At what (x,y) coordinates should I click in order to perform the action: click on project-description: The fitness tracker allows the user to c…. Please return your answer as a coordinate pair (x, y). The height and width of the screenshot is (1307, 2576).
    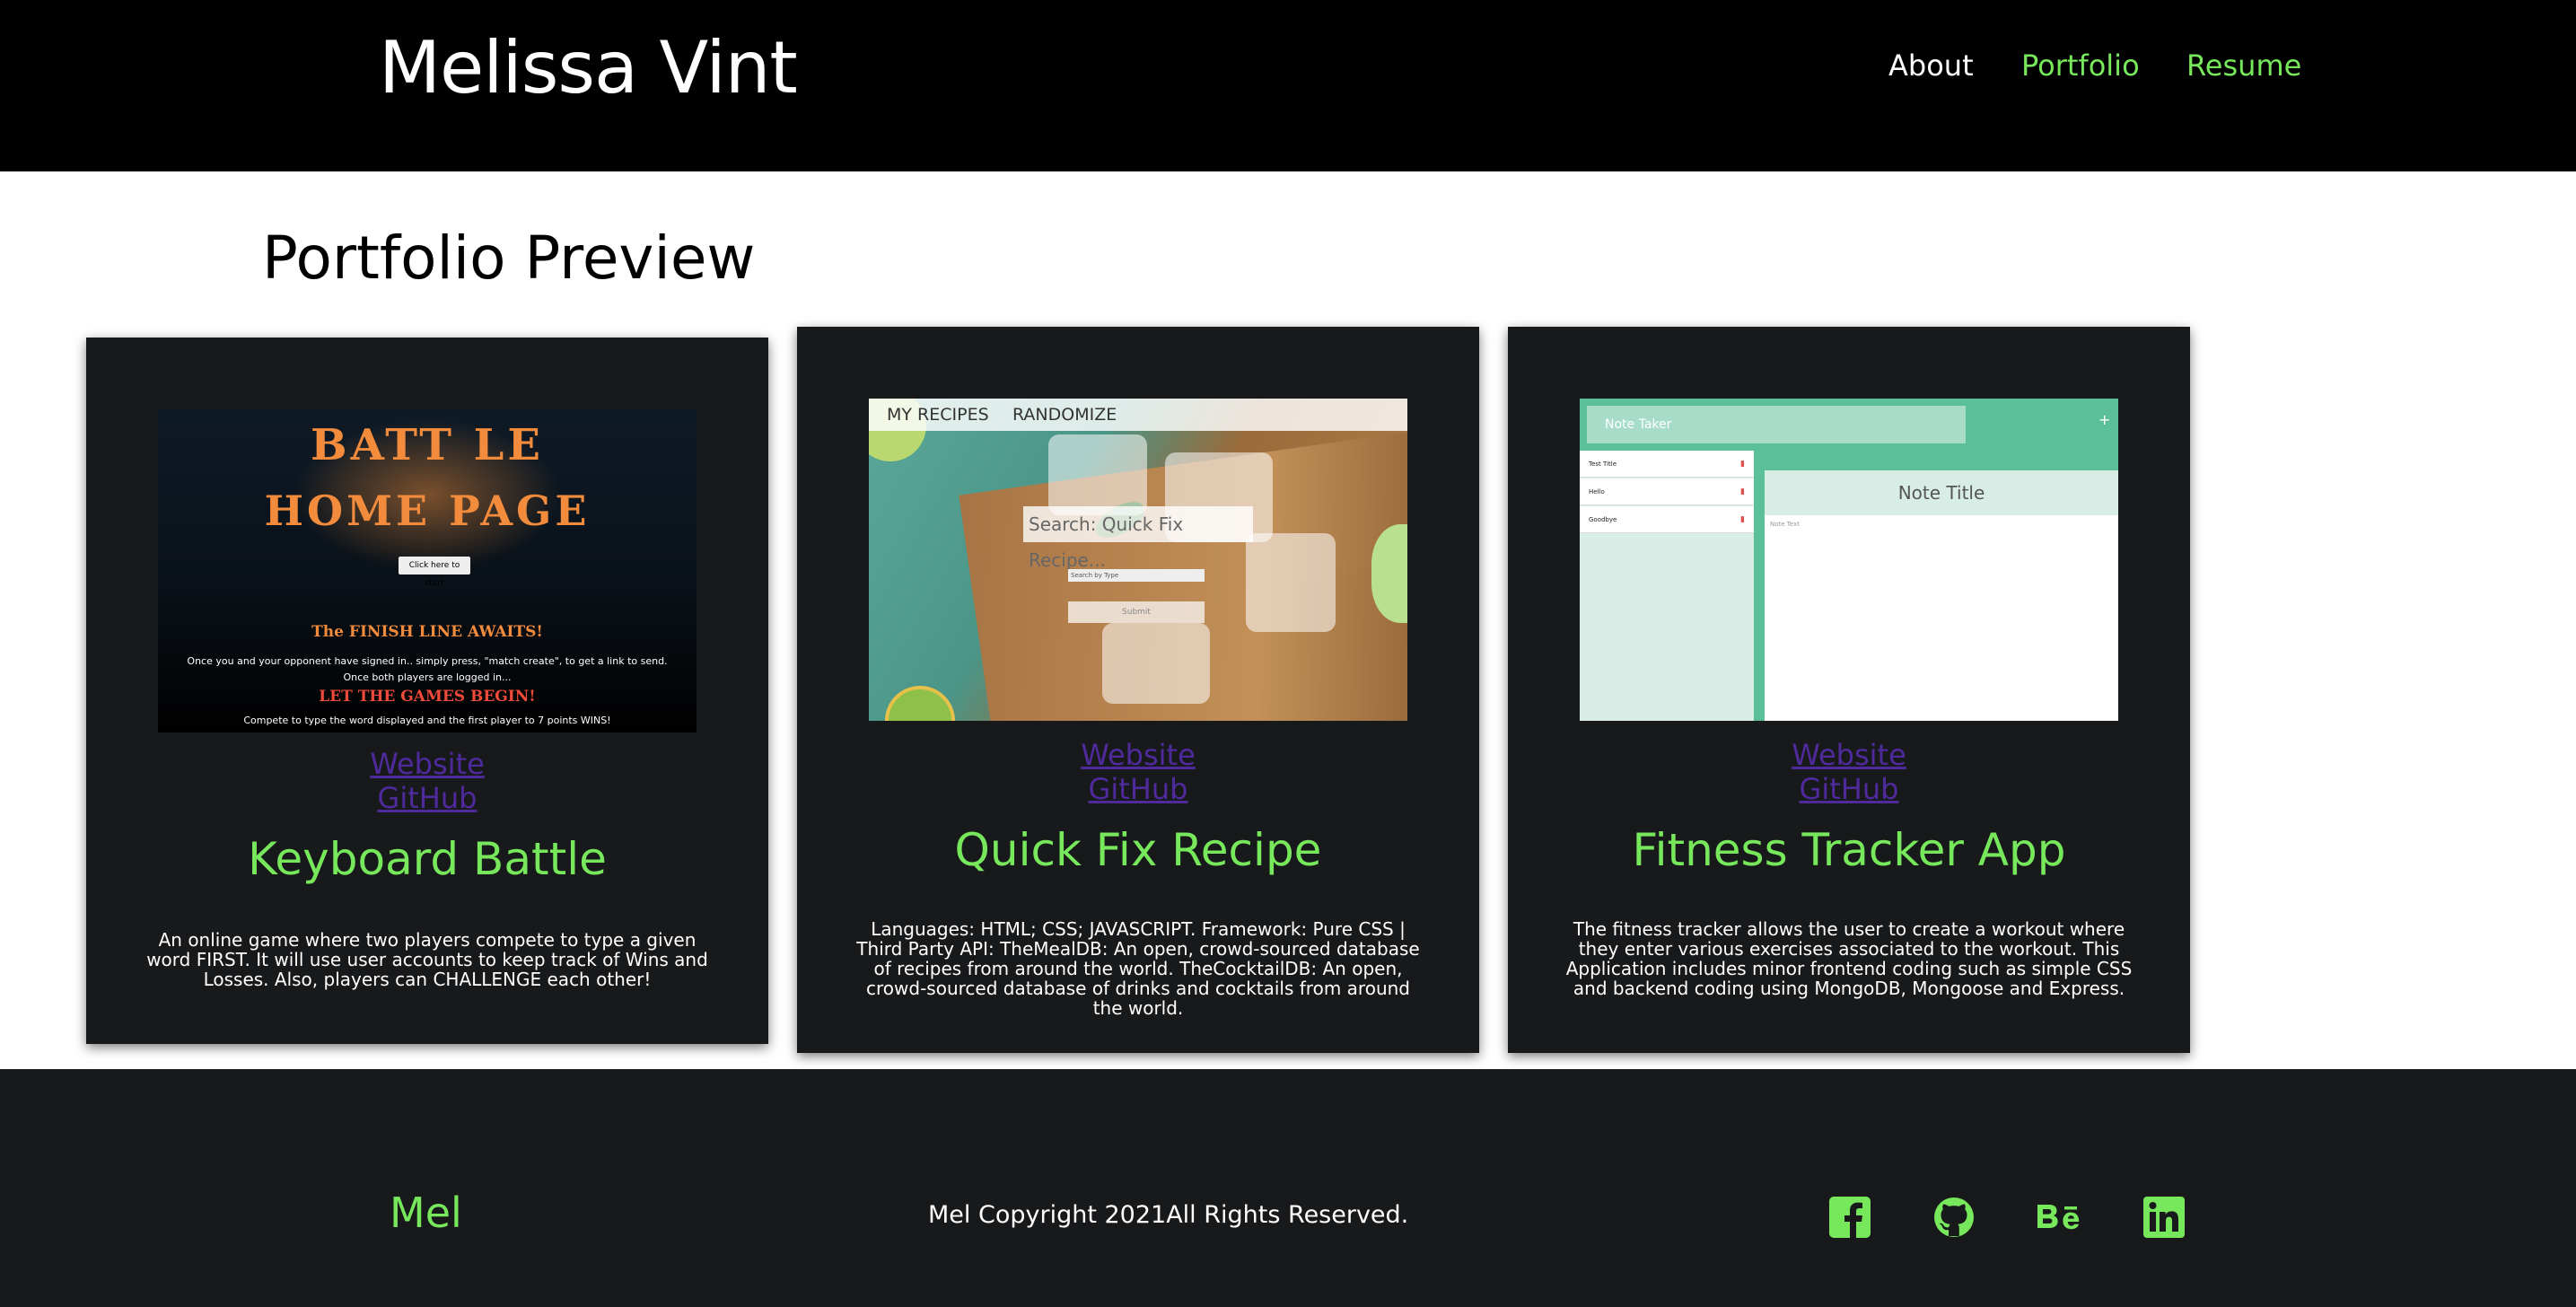
    Looking at the image, I should click on (1849, 958).